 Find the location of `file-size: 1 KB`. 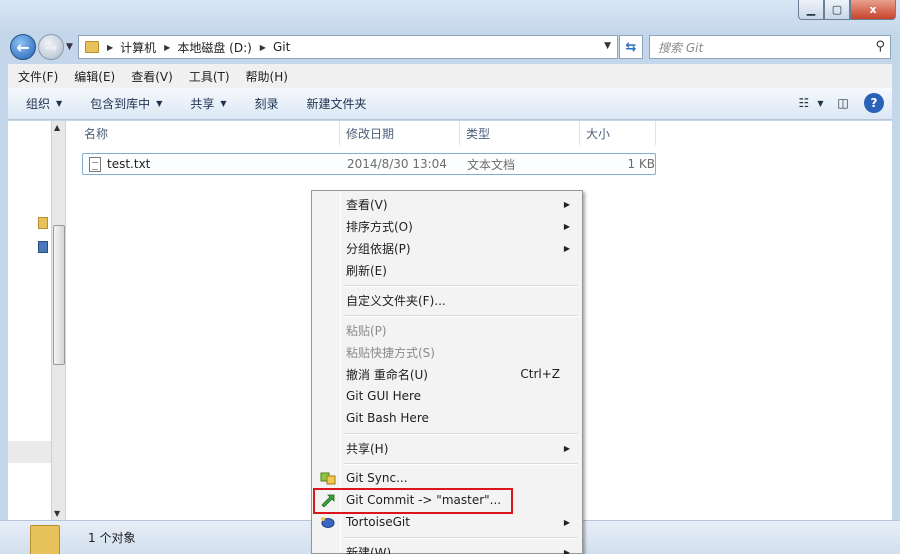

file-size: 1 KB is located at coordinates (641, 164).